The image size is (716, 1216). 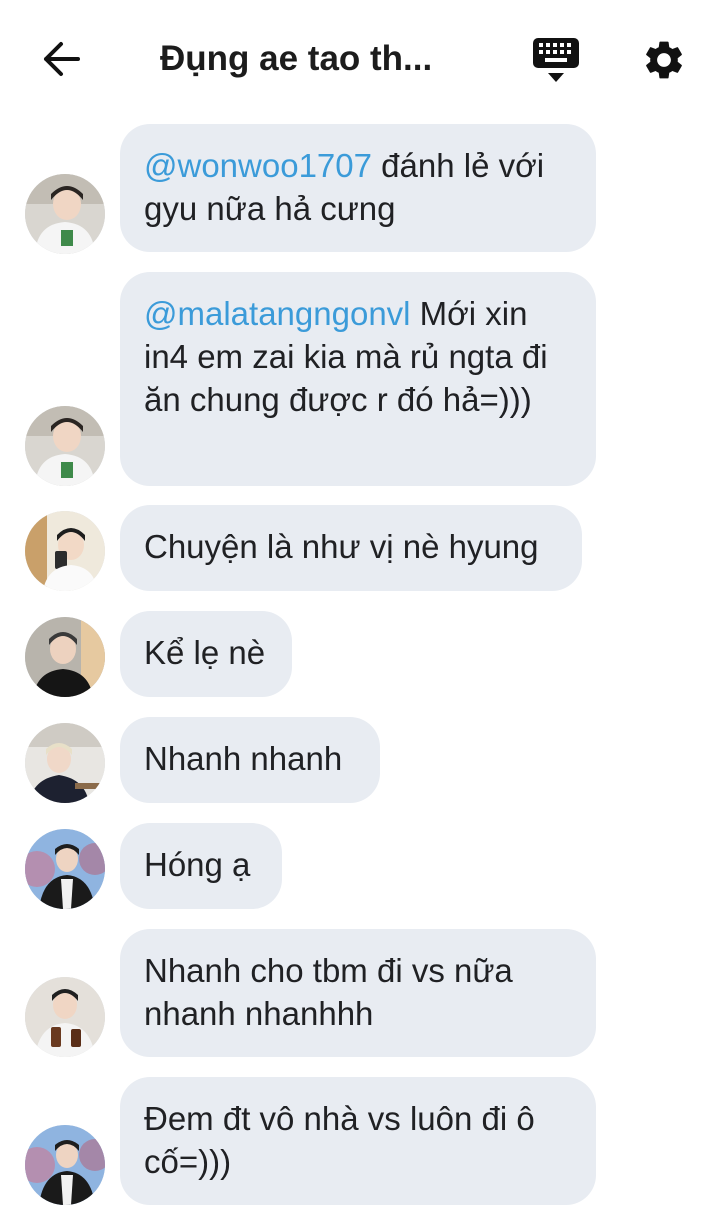 I want to click on message-bubble: Nhanh nhanh, so click(x=250, y=760).